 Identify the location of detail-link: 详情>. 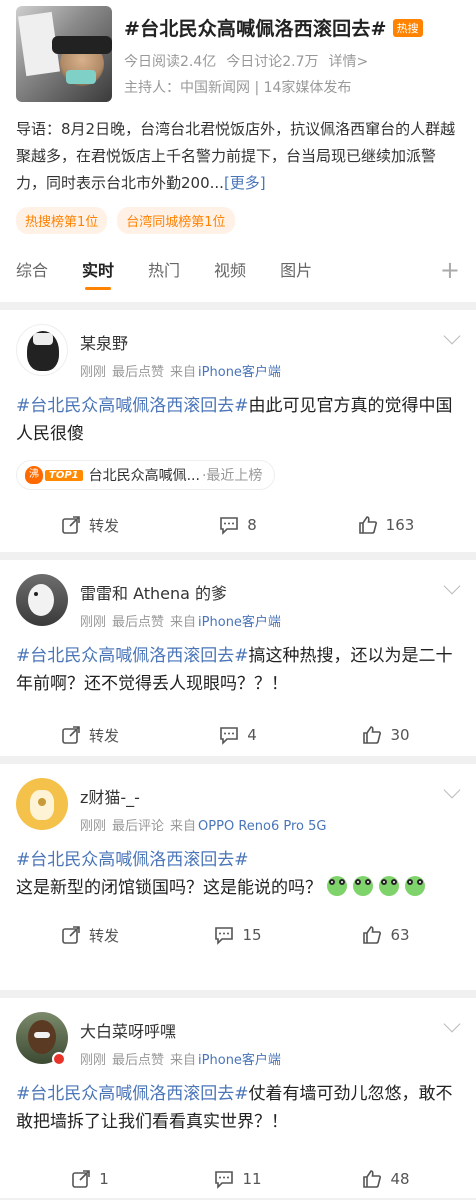
(349, 61).